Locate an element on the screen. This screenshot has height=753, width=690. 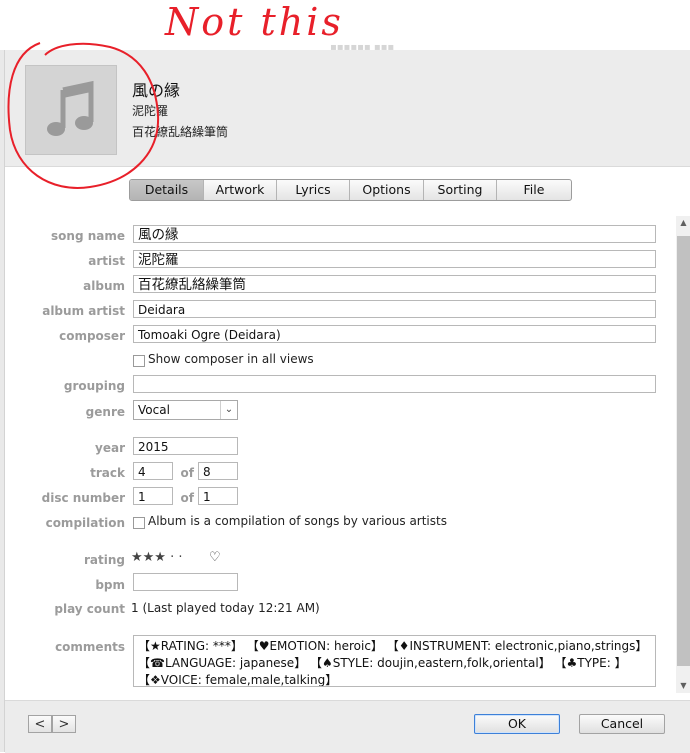
play-count-label: play count is located at coordinates (89, 609).